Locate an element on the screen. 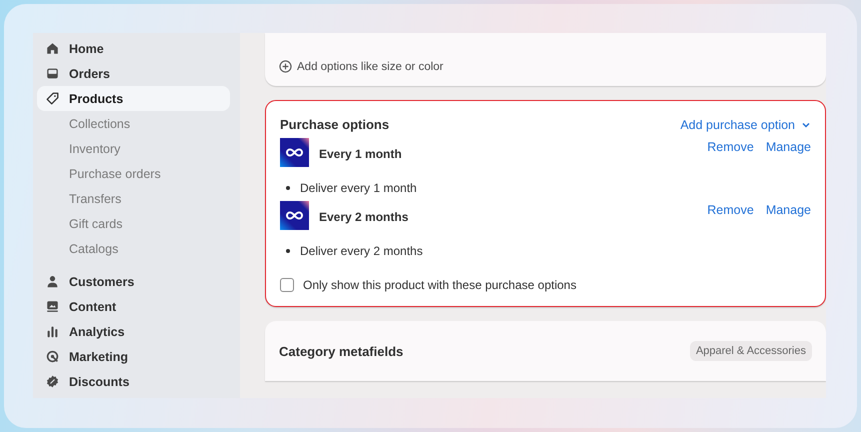  category-badge: Apparel & Accessories is located at coordinates (751, 351).